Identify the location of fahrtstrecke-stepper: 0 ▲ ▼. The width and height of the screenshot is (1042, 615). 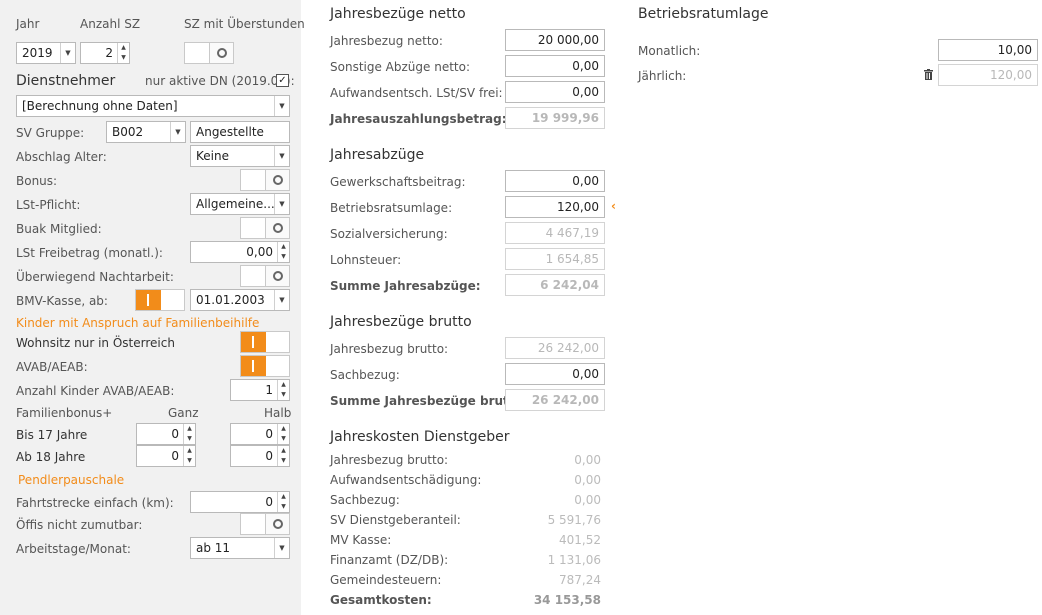
(240, 502).